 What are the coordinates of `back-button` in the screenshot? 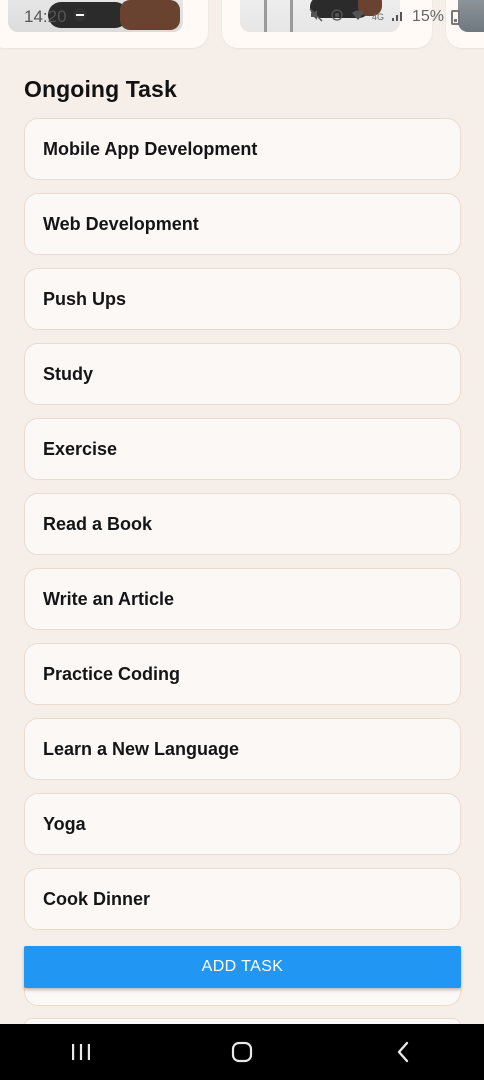 It's located at (403, 1052).